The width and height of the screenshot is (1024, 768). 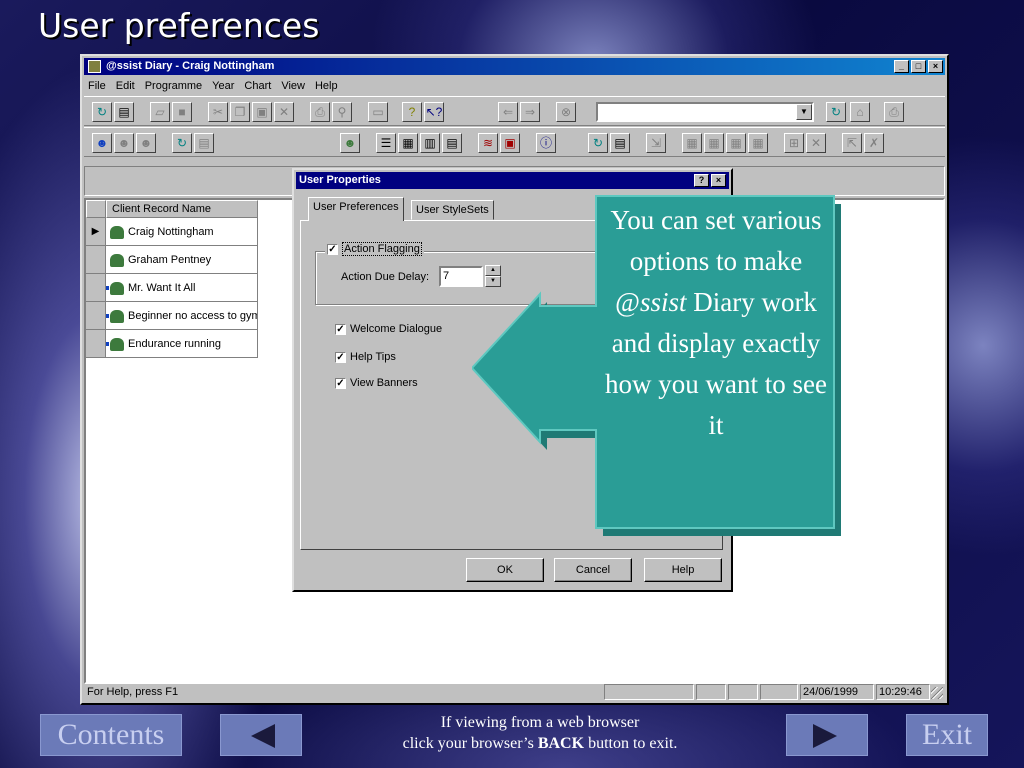 What do you see at coordinates (598, 143) in the screenshot?
I see `refresh-3-icon: ↻` at bounding box center [598, 143].